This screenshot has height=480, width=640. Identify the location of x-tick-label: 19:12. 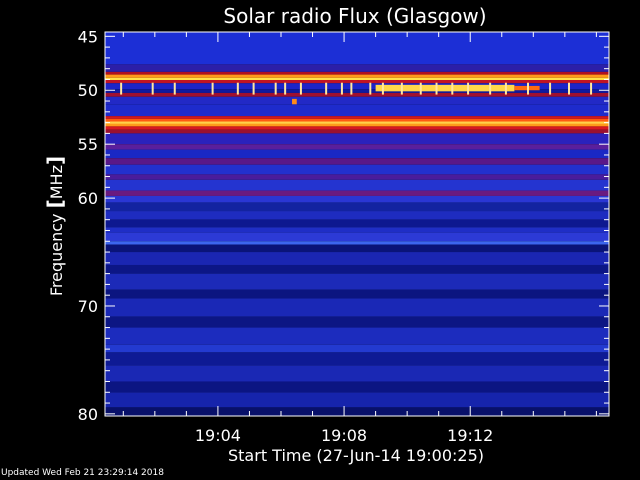
(470, 435).